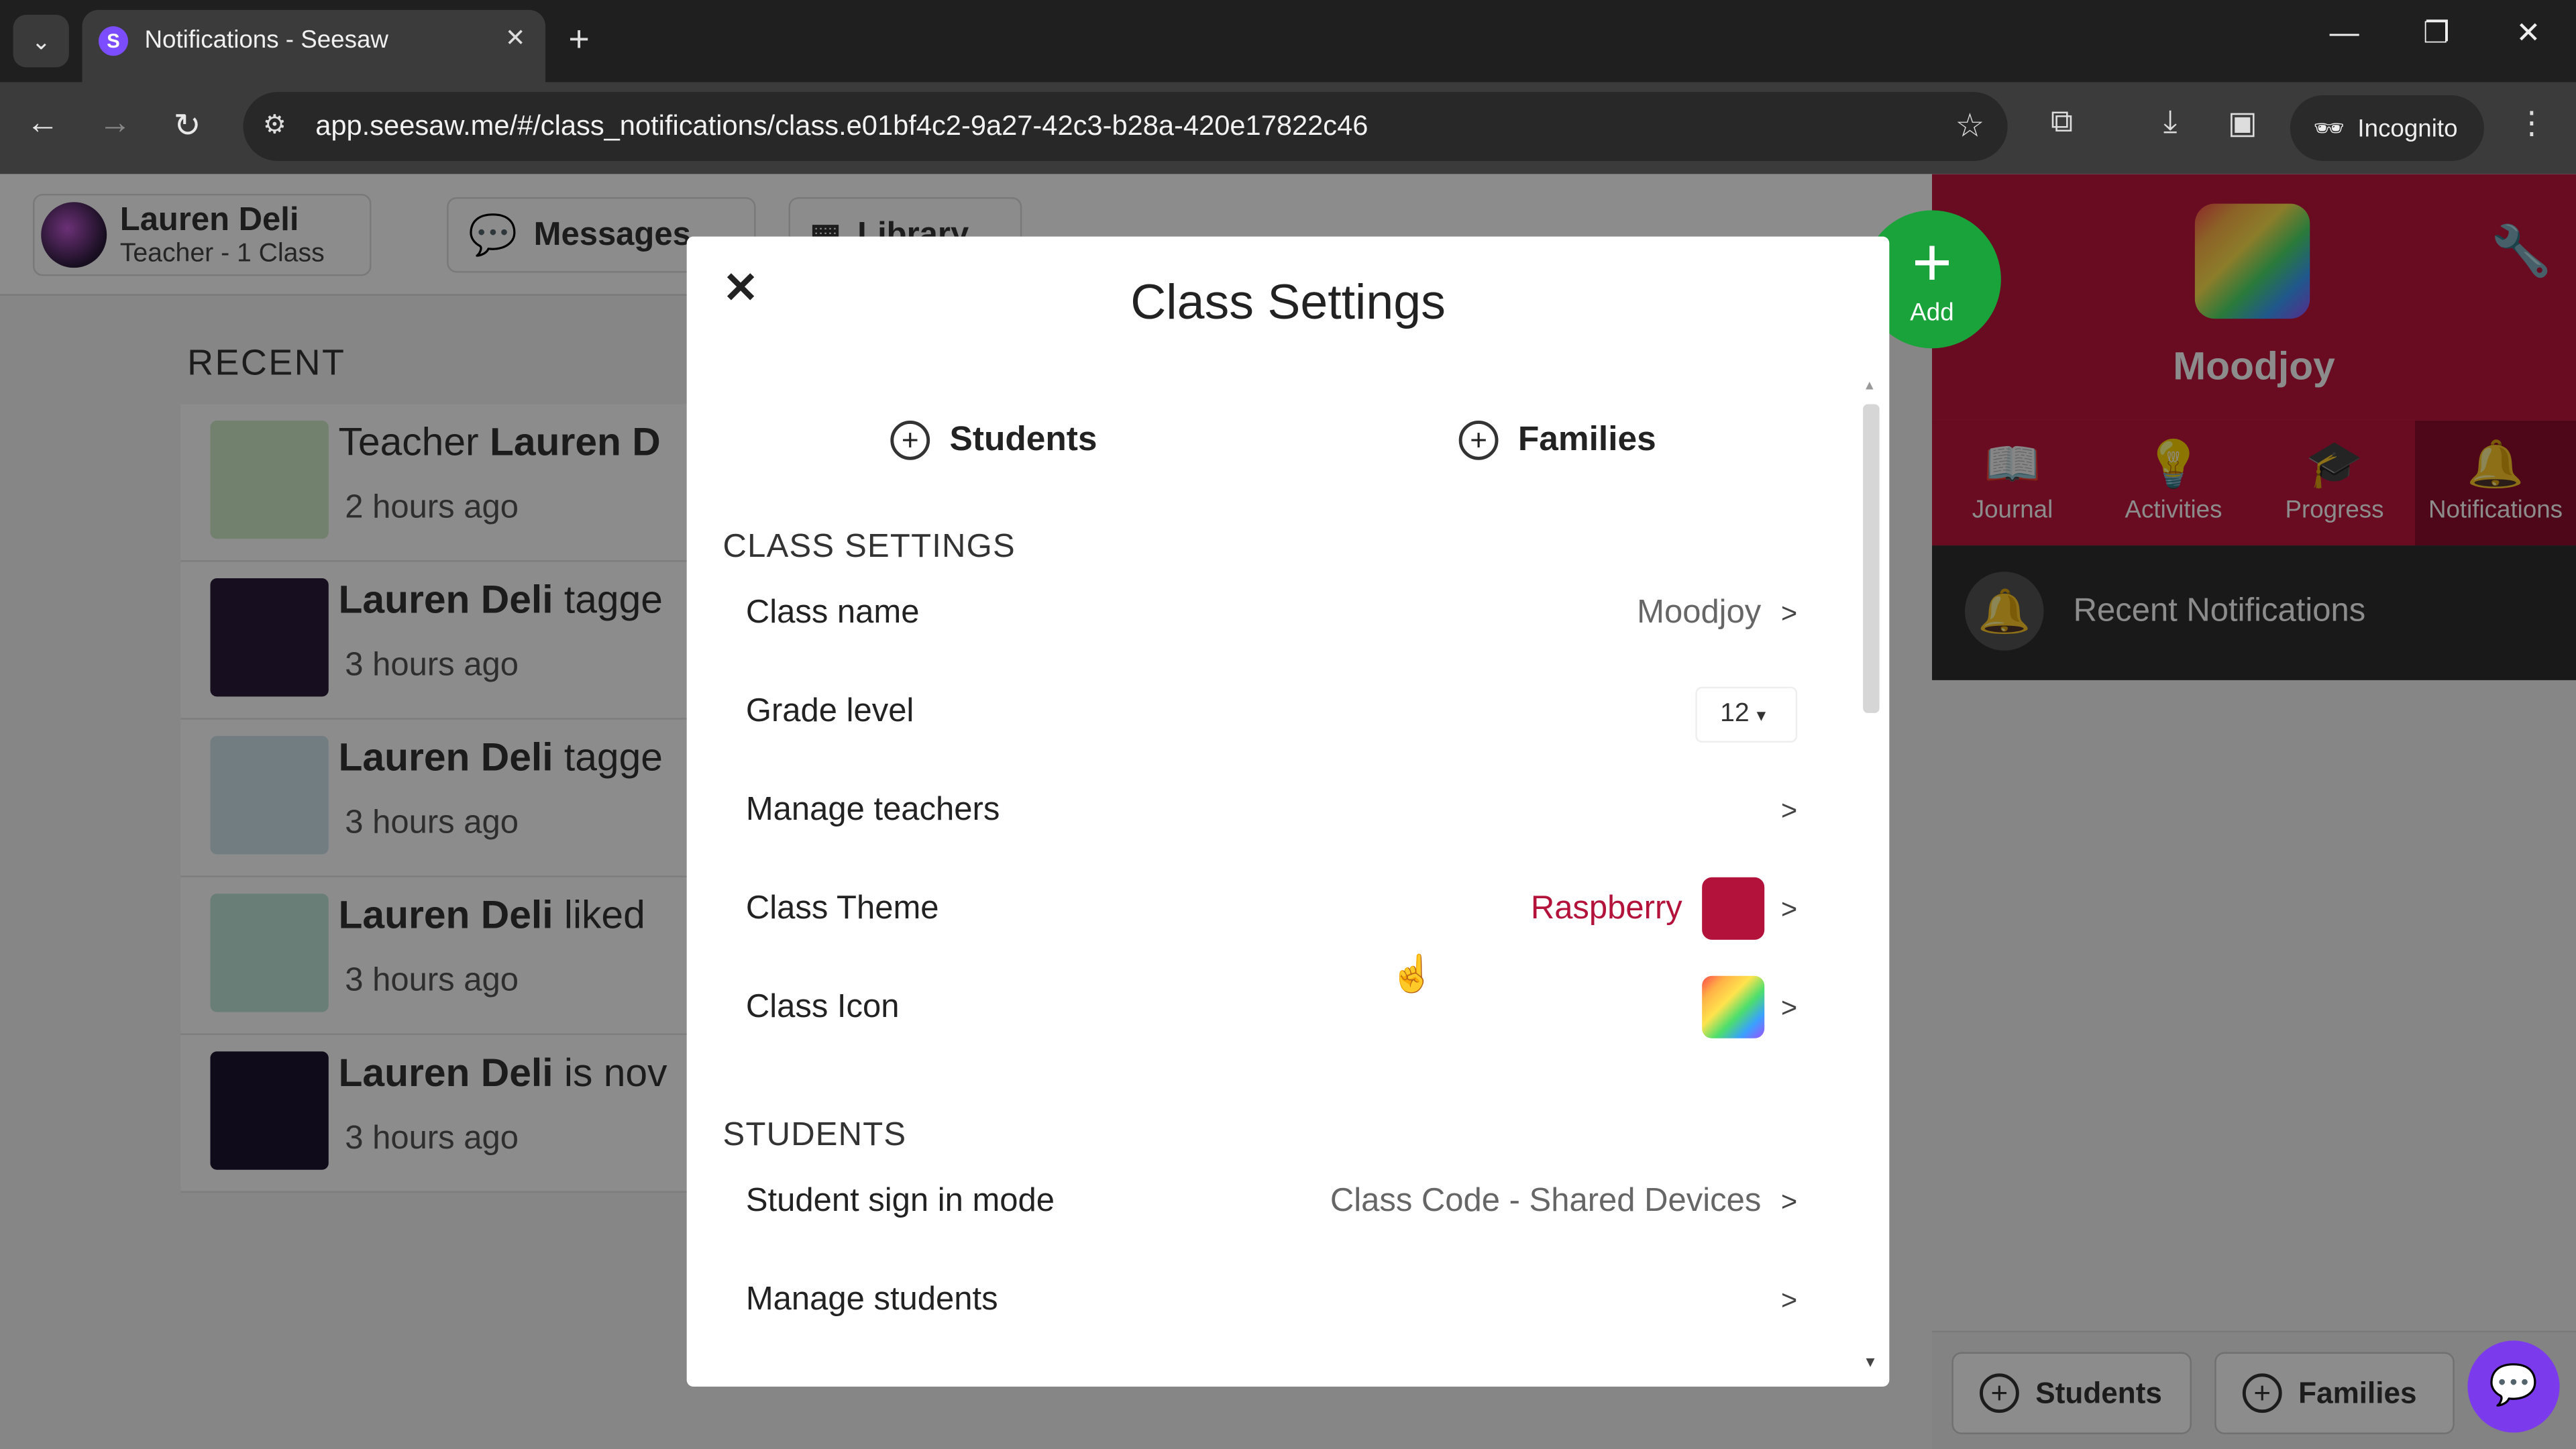 The image size is (2576, 1449). I want to click on class-icon-row: Class Icon >, so click(1271, 1008).